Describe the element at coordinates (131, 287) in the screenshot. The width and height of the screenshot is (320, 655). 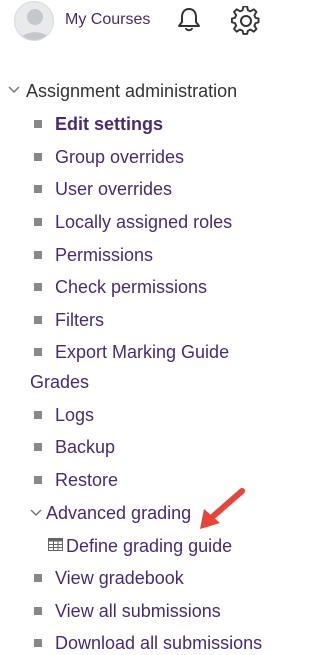
I see `nav-item-check-permissions: Check permissions` at that location.